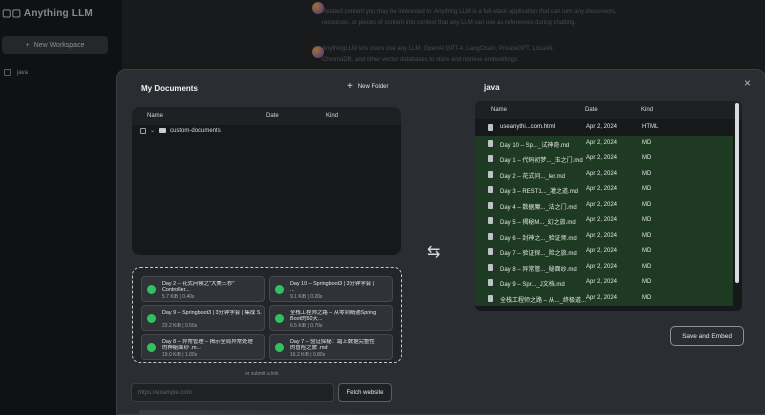 Image resolution: width=765 pixels, height=415 pixels. Describe the element at coordinates (535, 145) in the screenshot. I see `doc-name: Day 10 – Sp..._试神奇.md` at that location.